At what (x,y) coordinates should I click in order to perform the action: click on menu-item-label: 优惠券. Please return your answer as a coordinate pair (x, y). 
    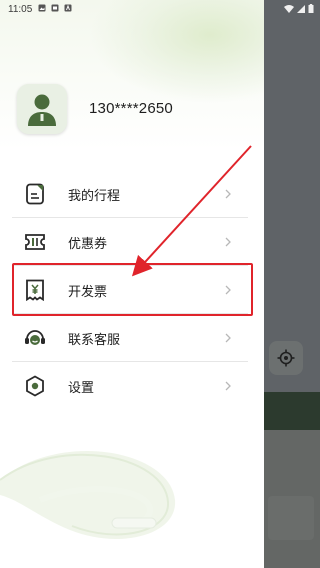
    Looking at the image, I should click on (88, 244).